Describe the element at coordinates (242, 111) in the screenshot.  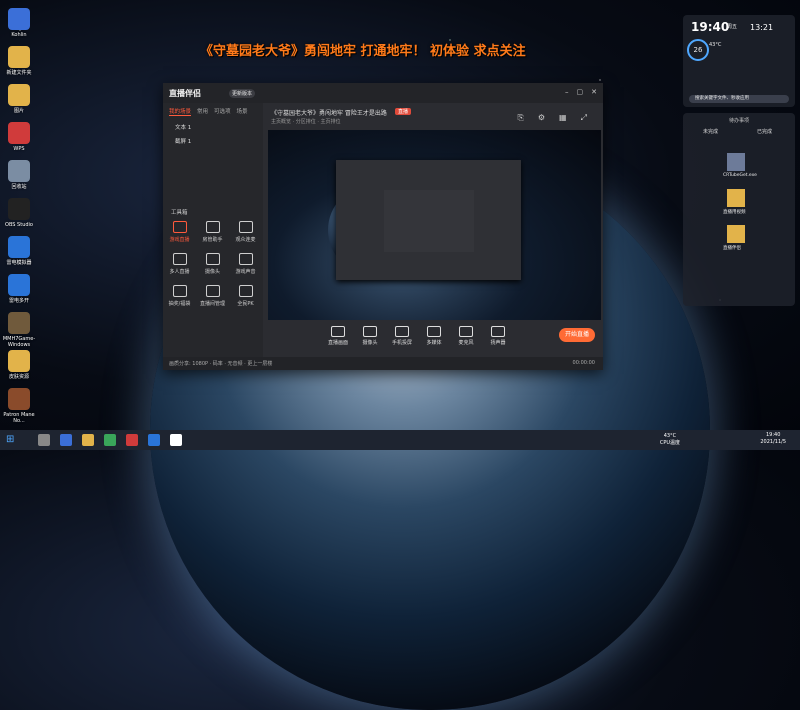
I see `tab-scenes: 场景` at that location.